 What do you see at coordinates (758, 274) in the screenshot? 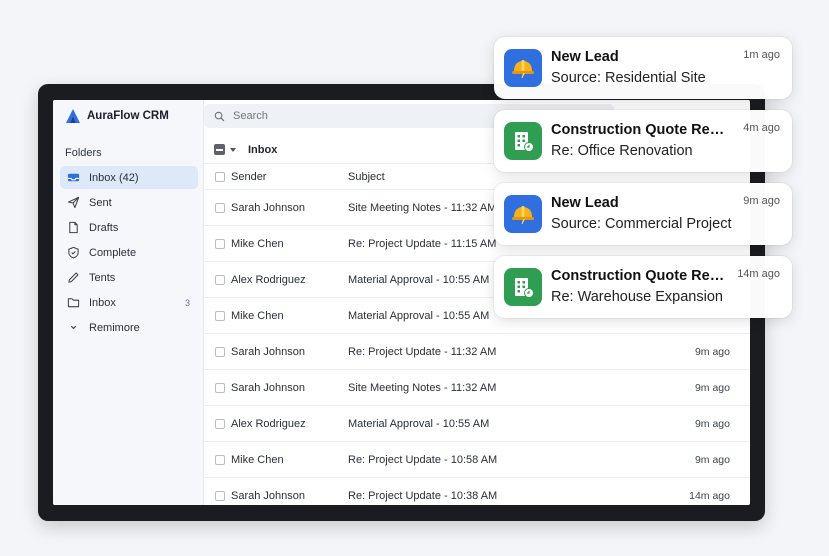
I see `notification-time: 14m ago` at bounding box center [758, 274].